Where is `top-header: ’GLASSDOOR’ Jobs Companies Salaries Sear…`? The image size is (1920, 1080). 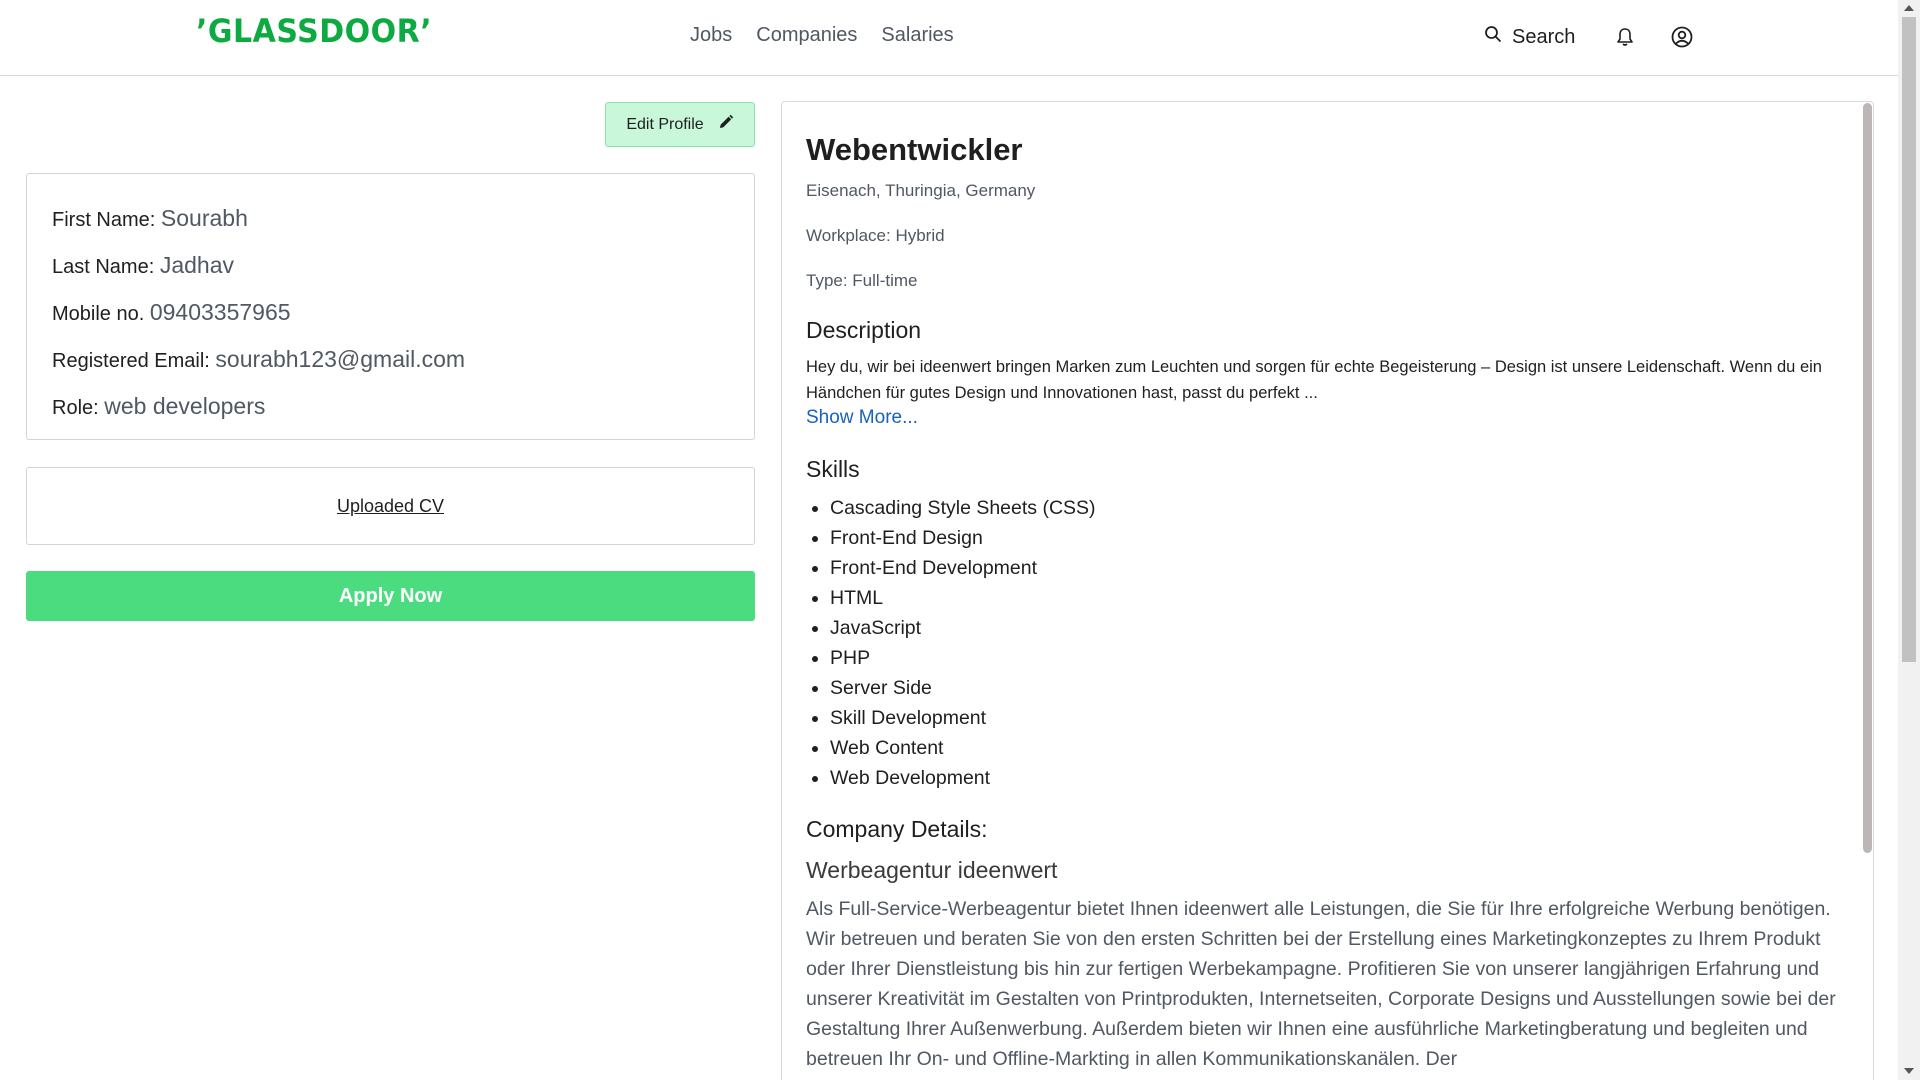 top-header: ’GLASSDOOR’ Jobs Companies Salaries Sear… is located at coordinates (949, 38).